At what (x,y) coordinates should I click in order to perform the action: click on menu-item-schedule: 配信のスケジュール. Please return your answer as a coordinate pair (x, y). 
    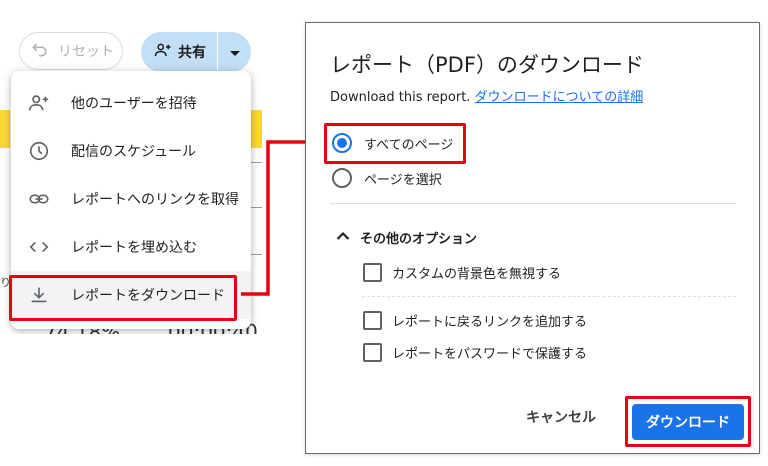
    Looking at the image, I should click on (131, 151).